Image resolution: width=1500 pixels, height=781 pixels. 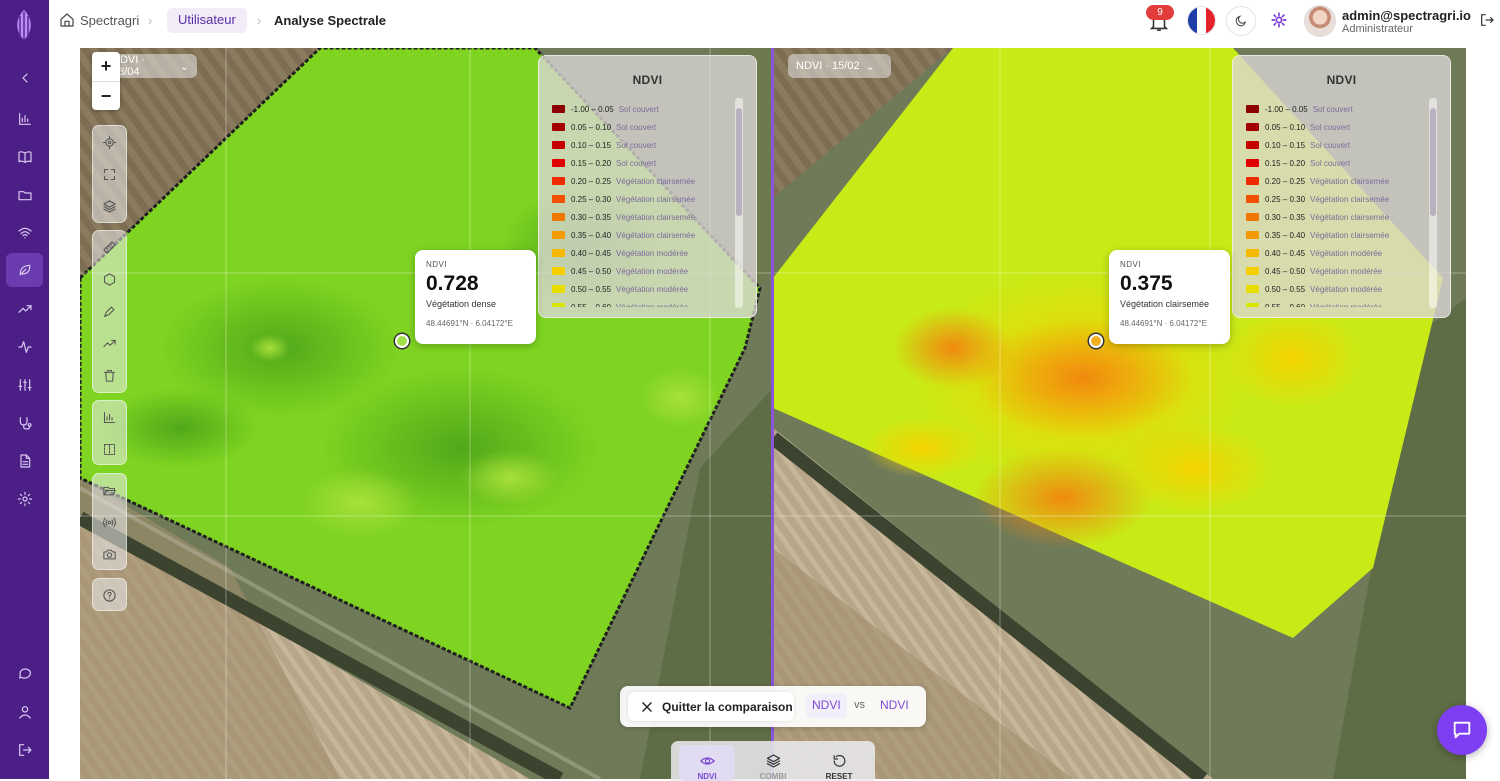 What do you see at coordinates (24, 673) in the screenshot?
I see `chat-icon` at bounding box center [24, 673].